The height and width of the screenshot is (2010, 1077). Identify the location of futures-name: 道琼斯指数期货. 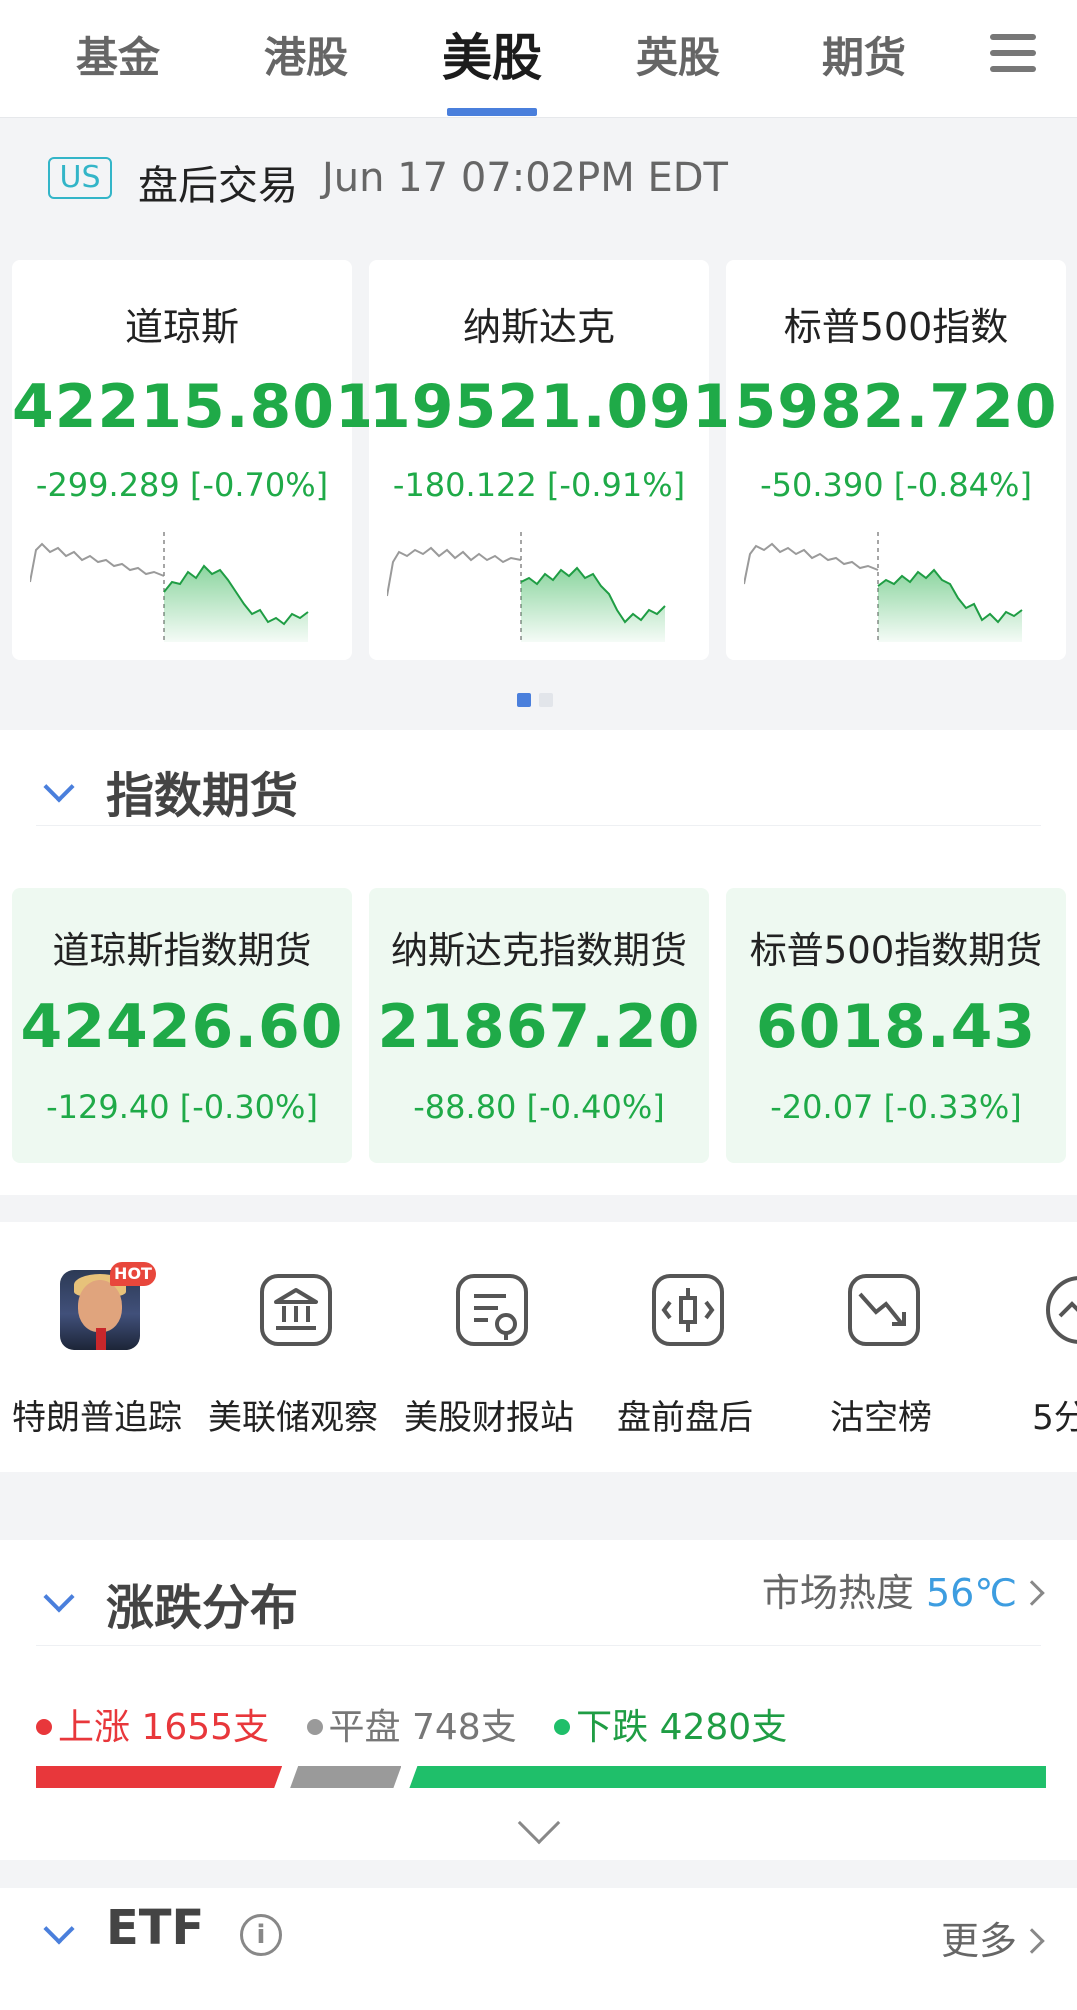
(182, 950).